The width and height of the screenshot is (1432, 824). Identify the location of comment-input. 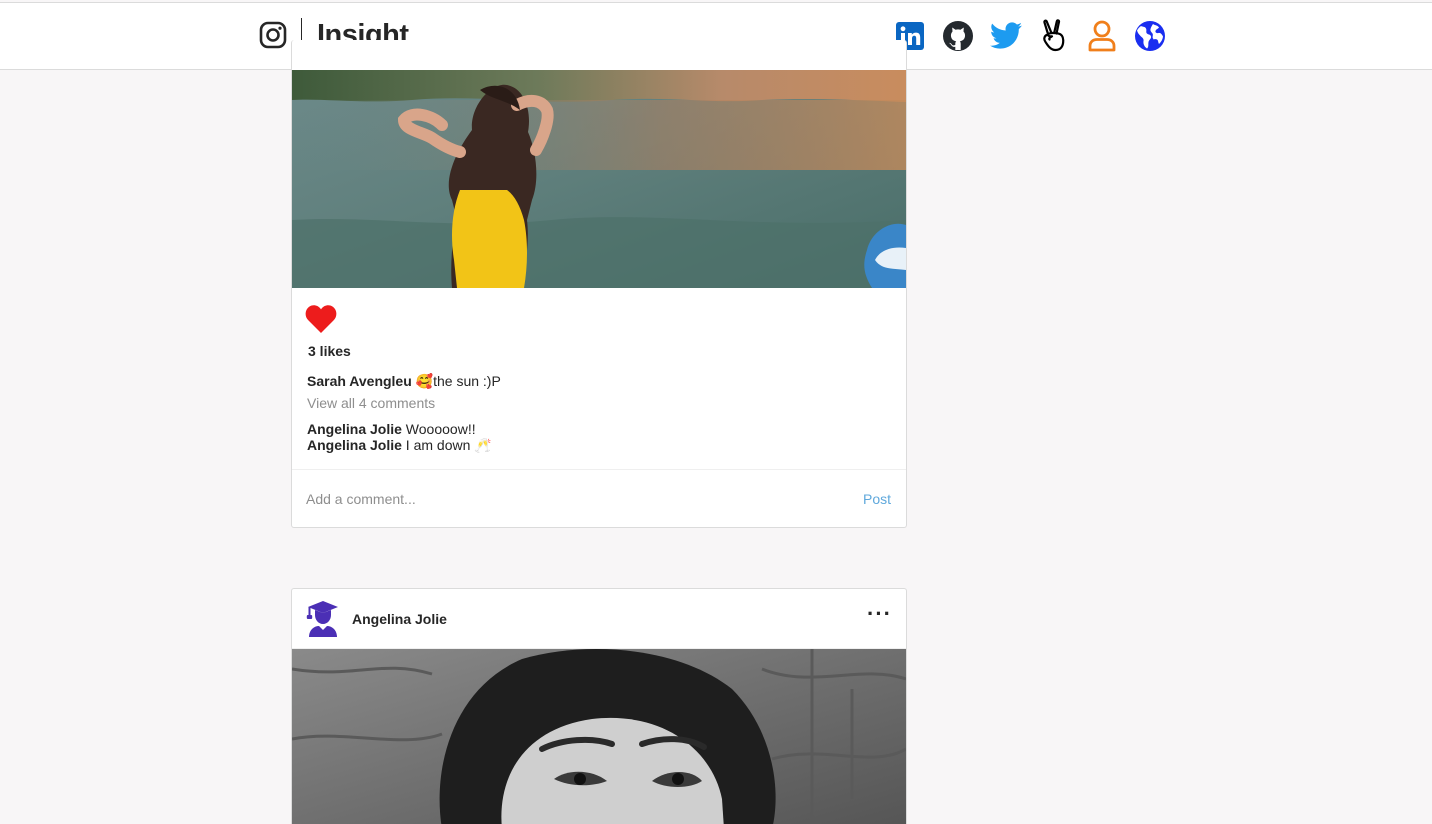
(556, 498).